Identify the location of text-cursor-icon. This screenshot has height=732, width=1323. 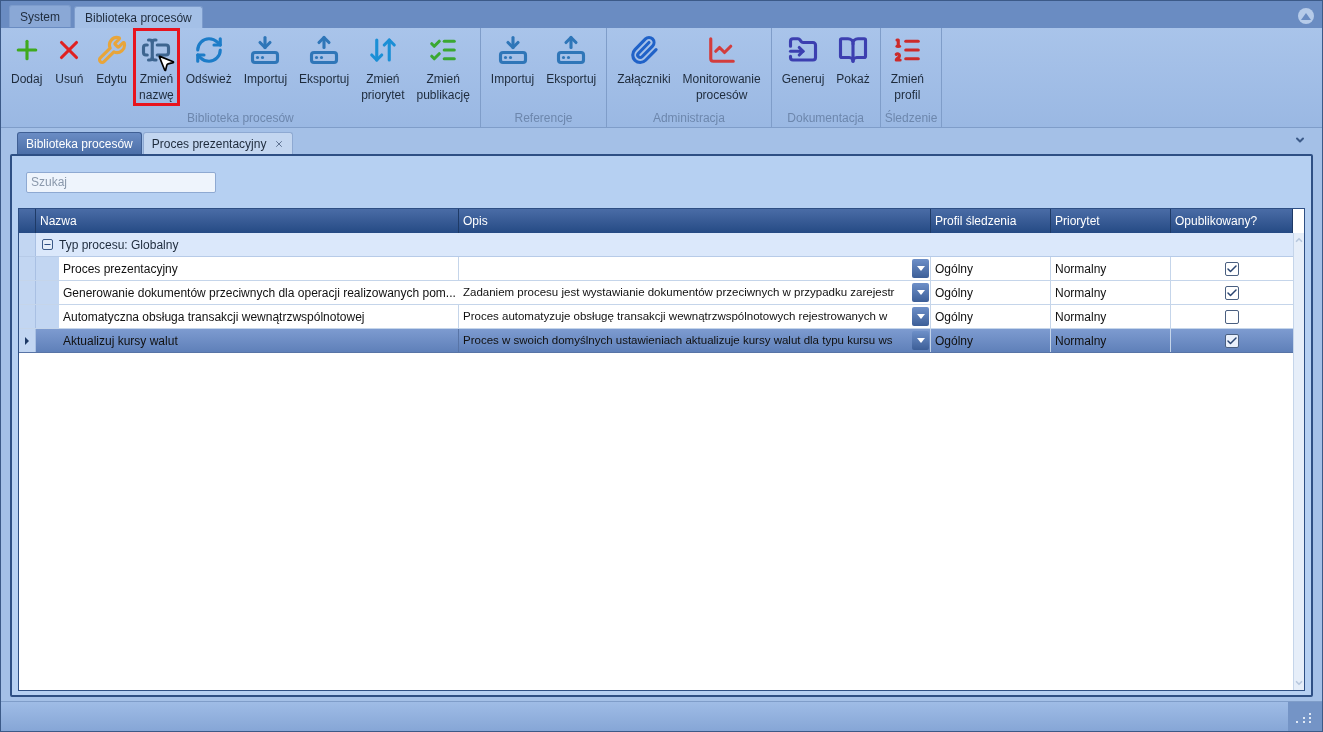
(156, 50).